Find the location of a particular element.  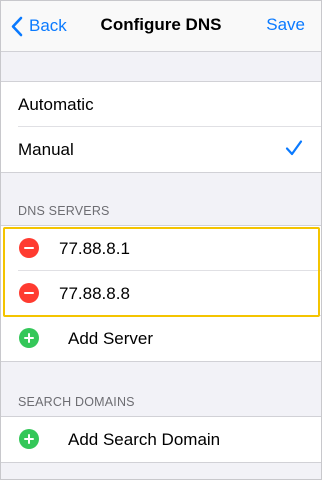

add-search-domain-label: Add Search Domain is located at coordinates (144, 439).